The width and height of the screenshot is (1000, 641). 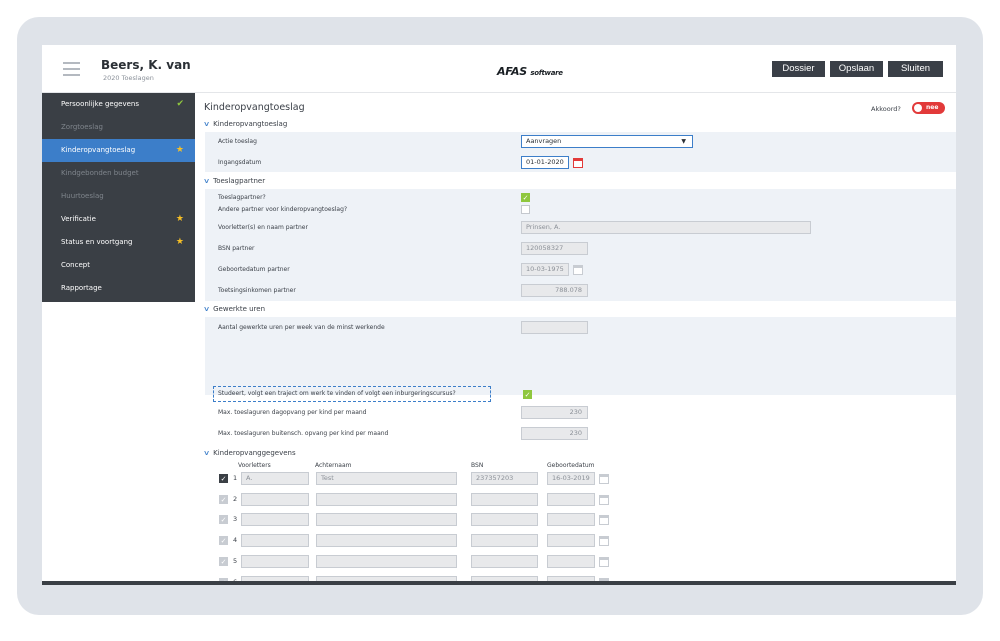 I want to click on other-partner-checkbox, so click(x=525, y=209).